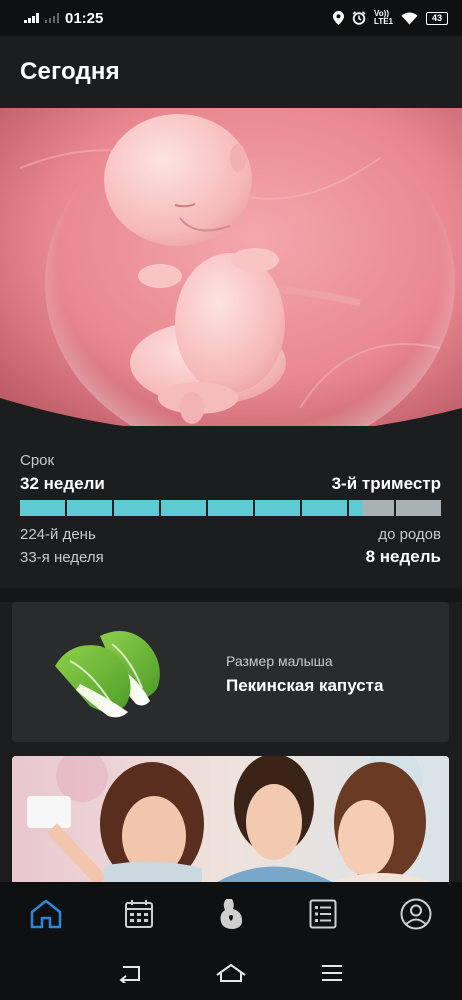  I want to click on bottom-tab-bar, so click(231, 914).